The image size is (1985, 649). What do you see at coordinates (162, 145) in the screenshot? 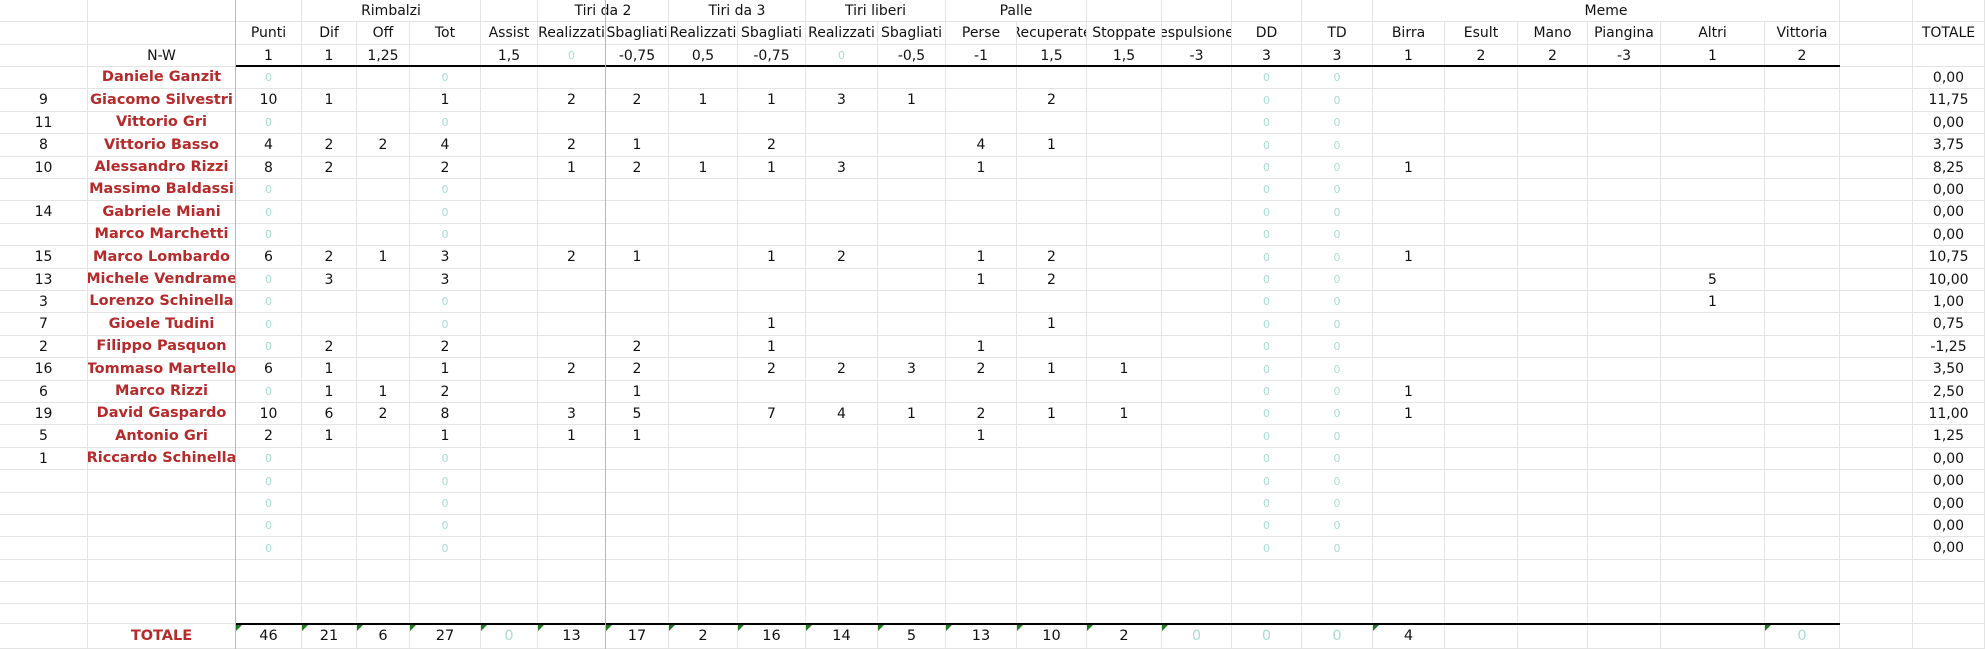
I see `player-name: Vittorio Basso` at bounding box center [162, 145].